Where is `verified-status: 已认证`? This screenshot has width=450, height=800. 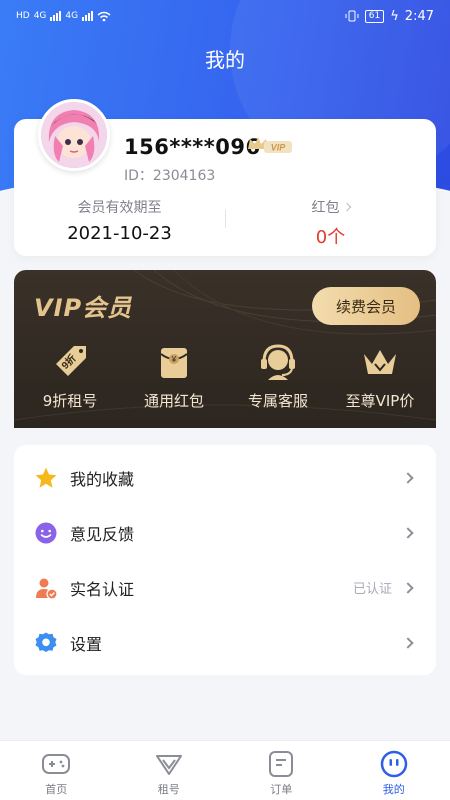
verified-status: 已认证 is located at coordinates (372, 589).